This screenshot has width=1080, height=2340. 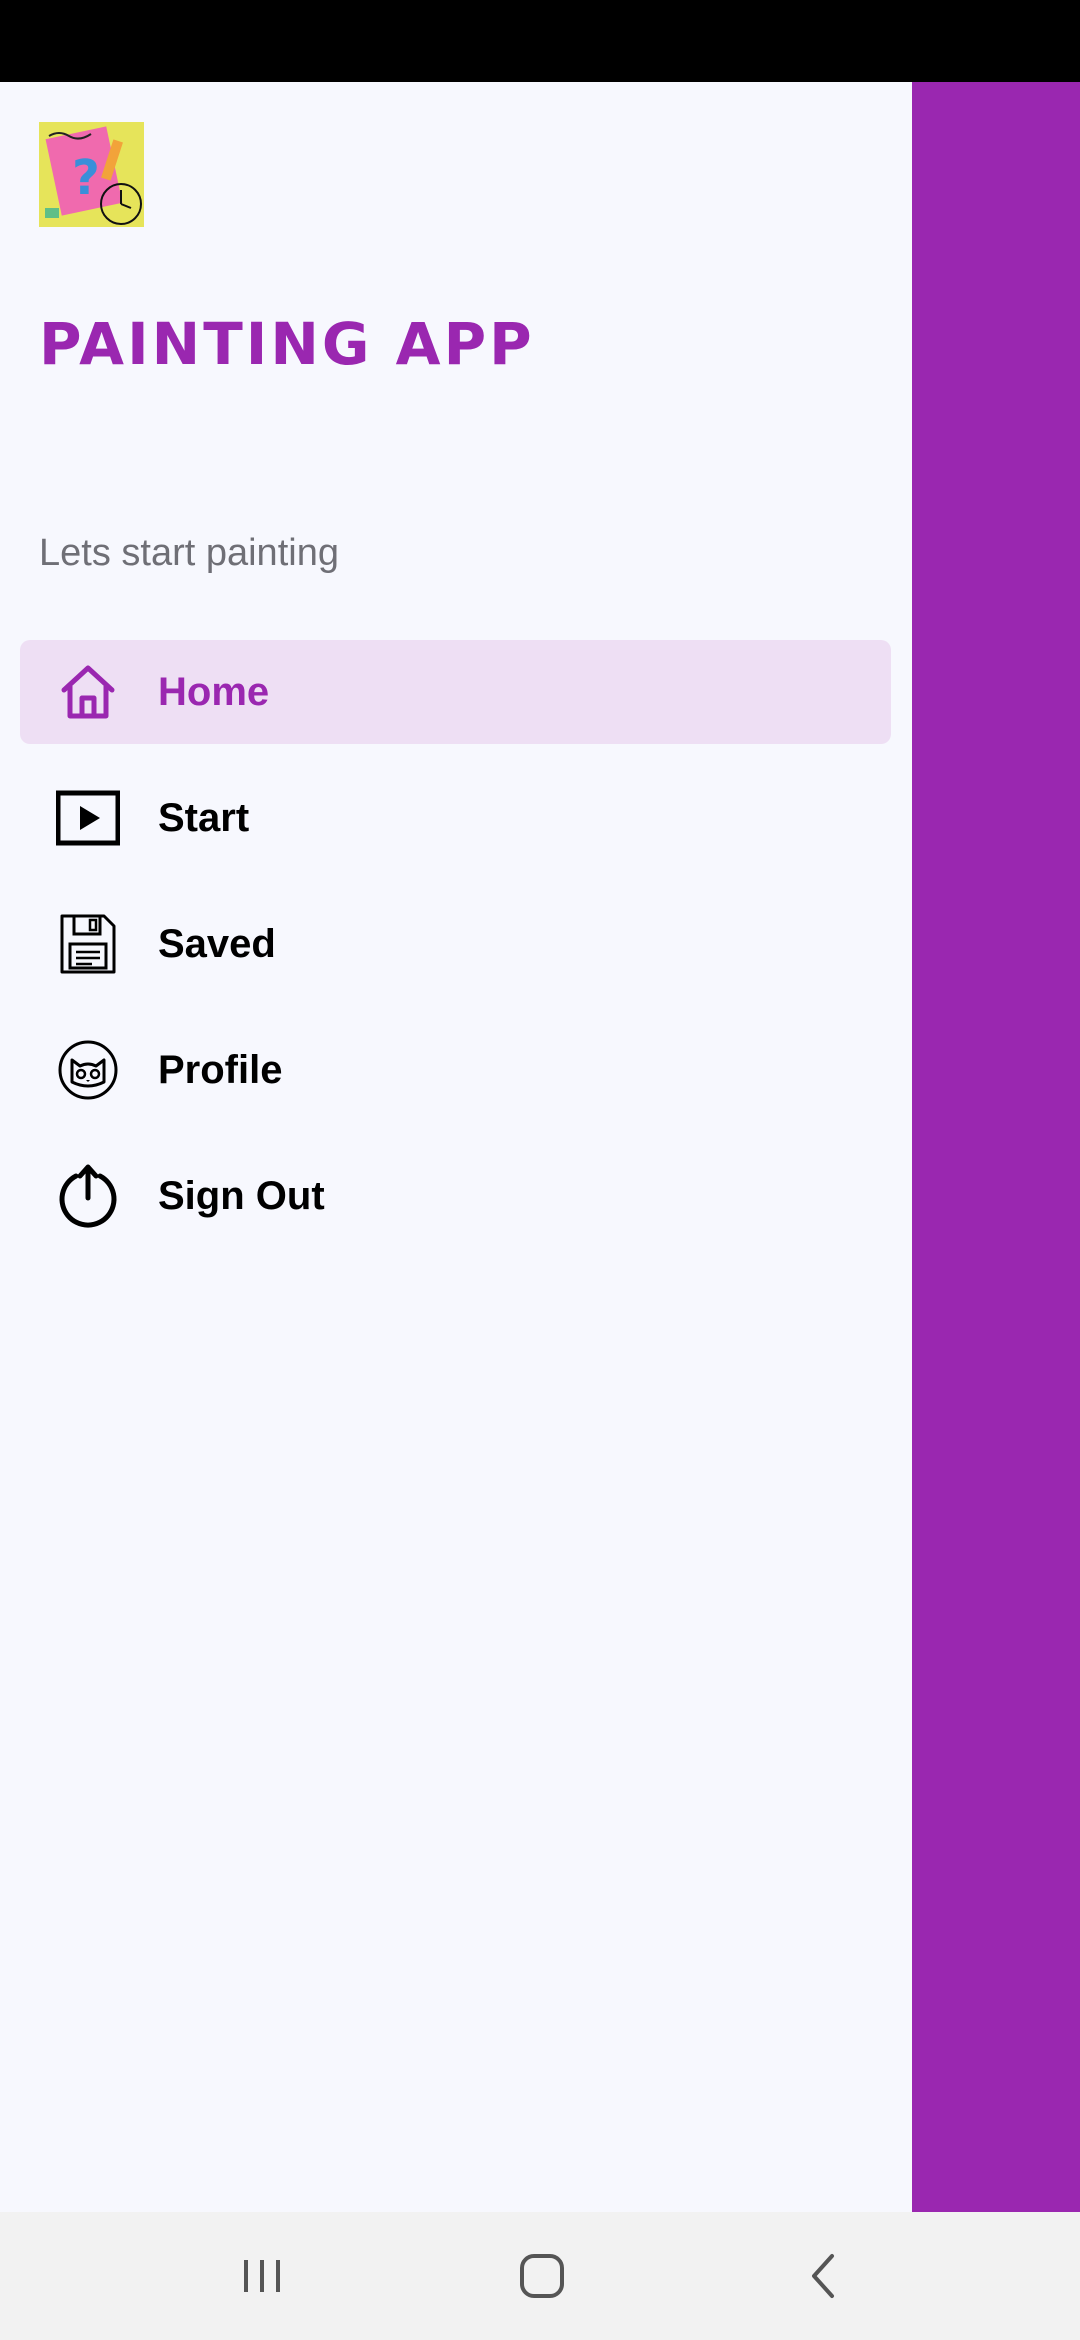 What do you see at coordinates (217, 944) in the screenshot?
I see `menu-item-label: Saved` at bounding box center [217, 944].